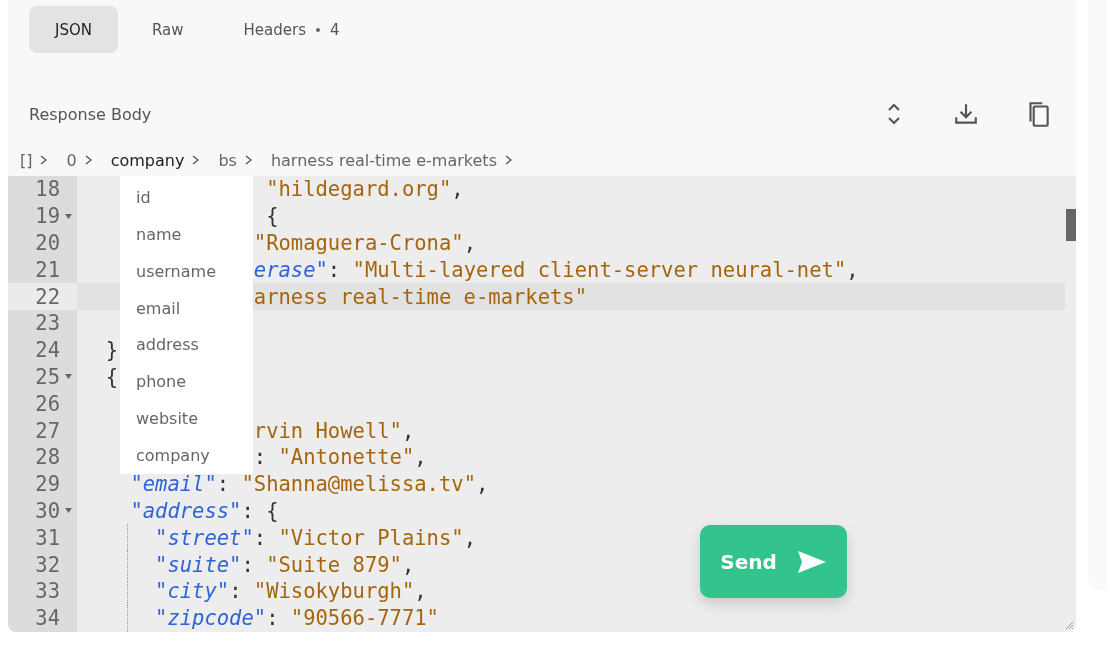 This screenshot has width=1107, height=668. I want to click on code-line: }, so click(112, 350).